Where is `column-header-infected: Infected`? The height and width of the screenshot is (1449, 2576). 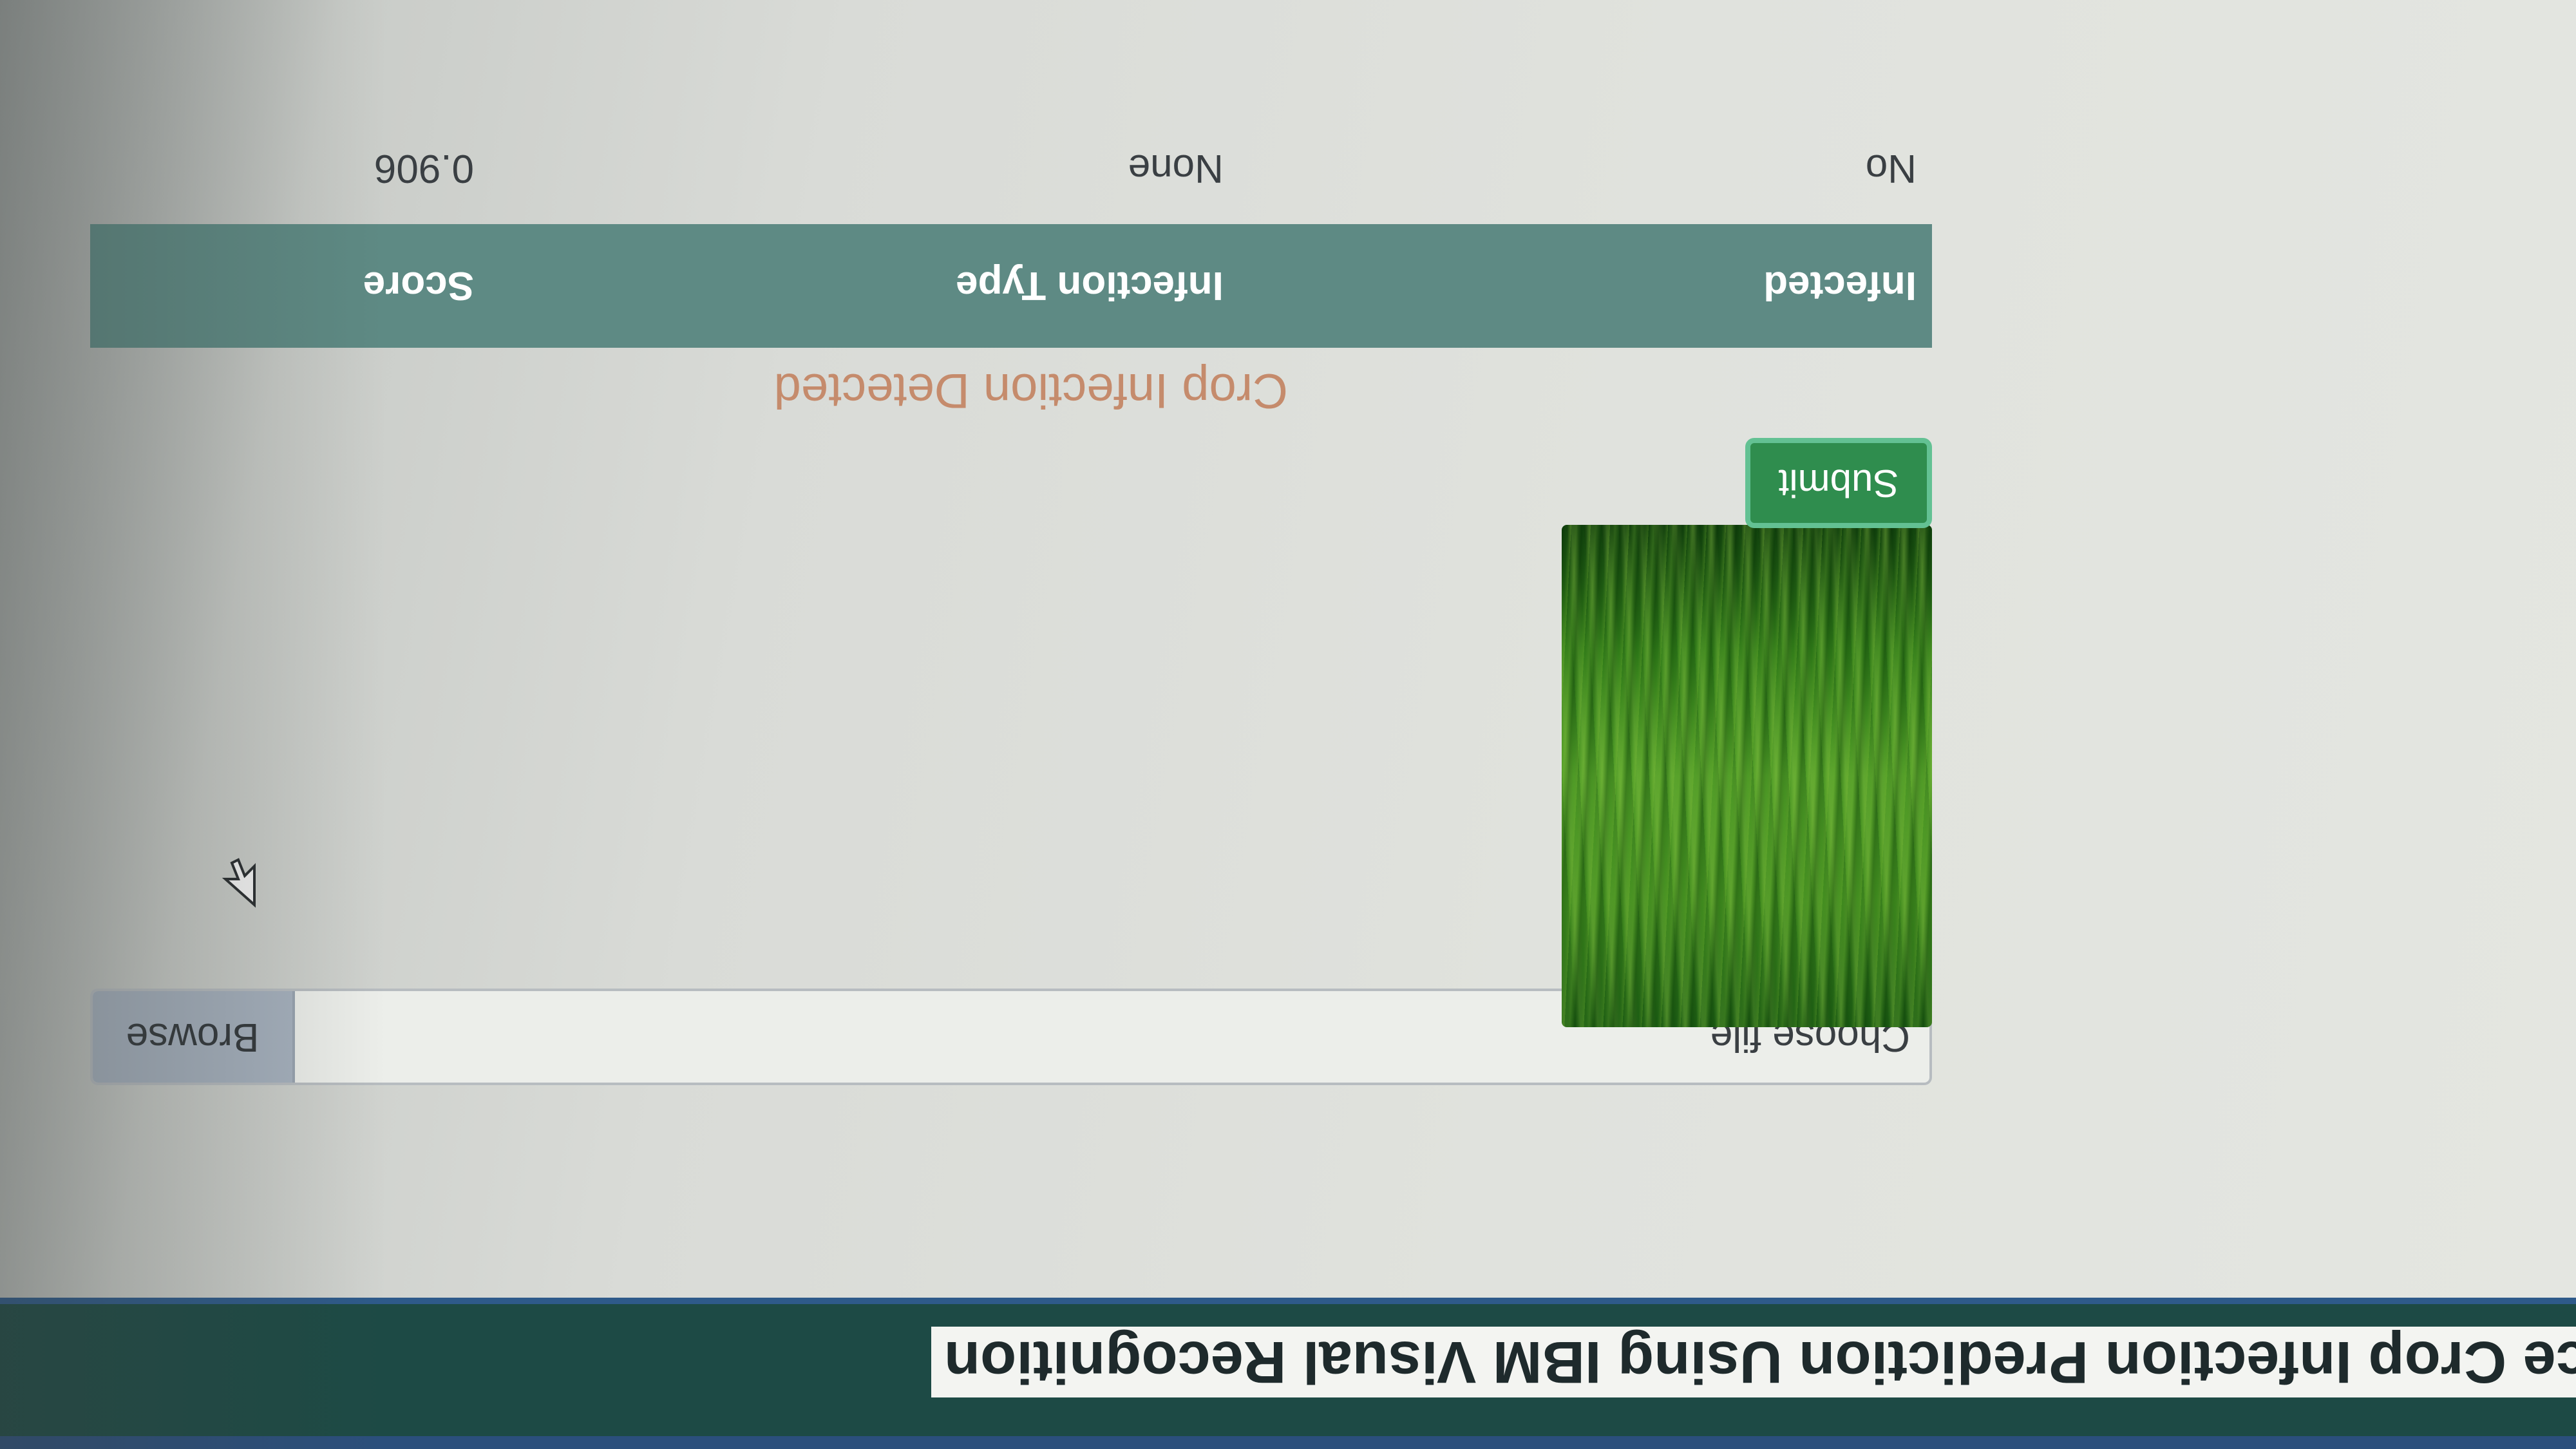 column-header-infected: Infected is located at coordinates (1585, 286).